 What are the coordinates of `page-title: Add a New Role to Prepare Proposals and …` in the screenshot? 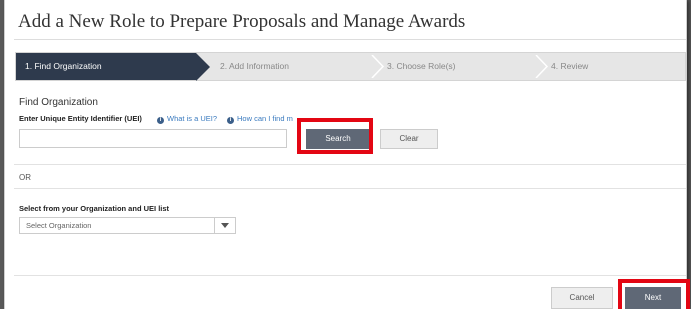 It's located at (242, 21).